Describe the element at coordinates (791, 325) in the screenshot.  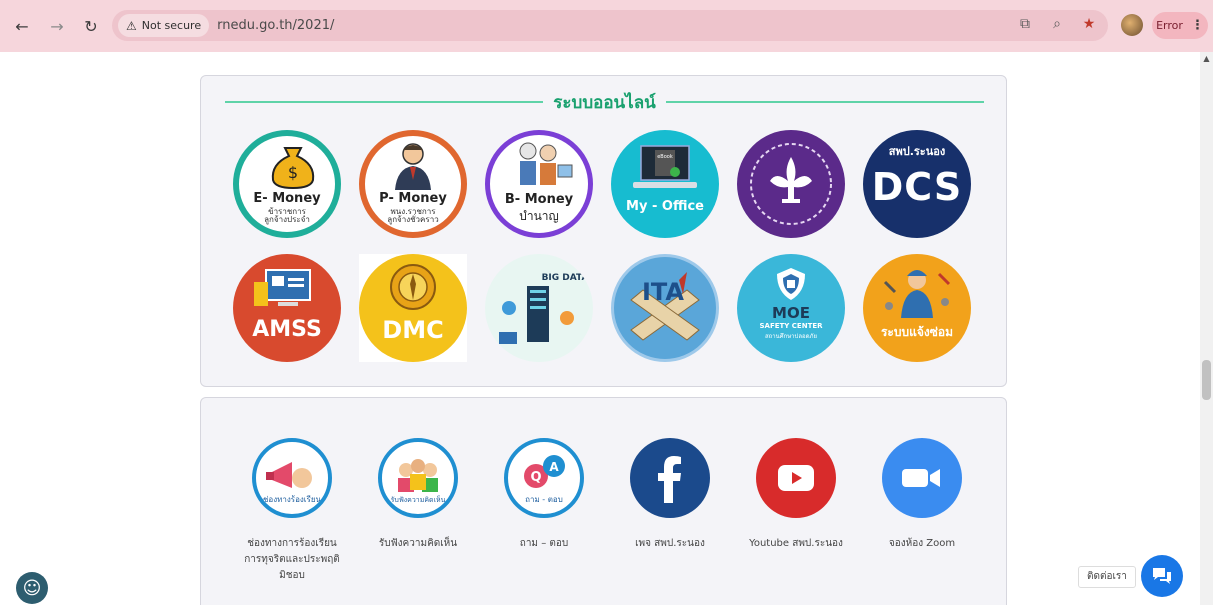
I see `moe-sub1: SAFETY CENTER` at that location.